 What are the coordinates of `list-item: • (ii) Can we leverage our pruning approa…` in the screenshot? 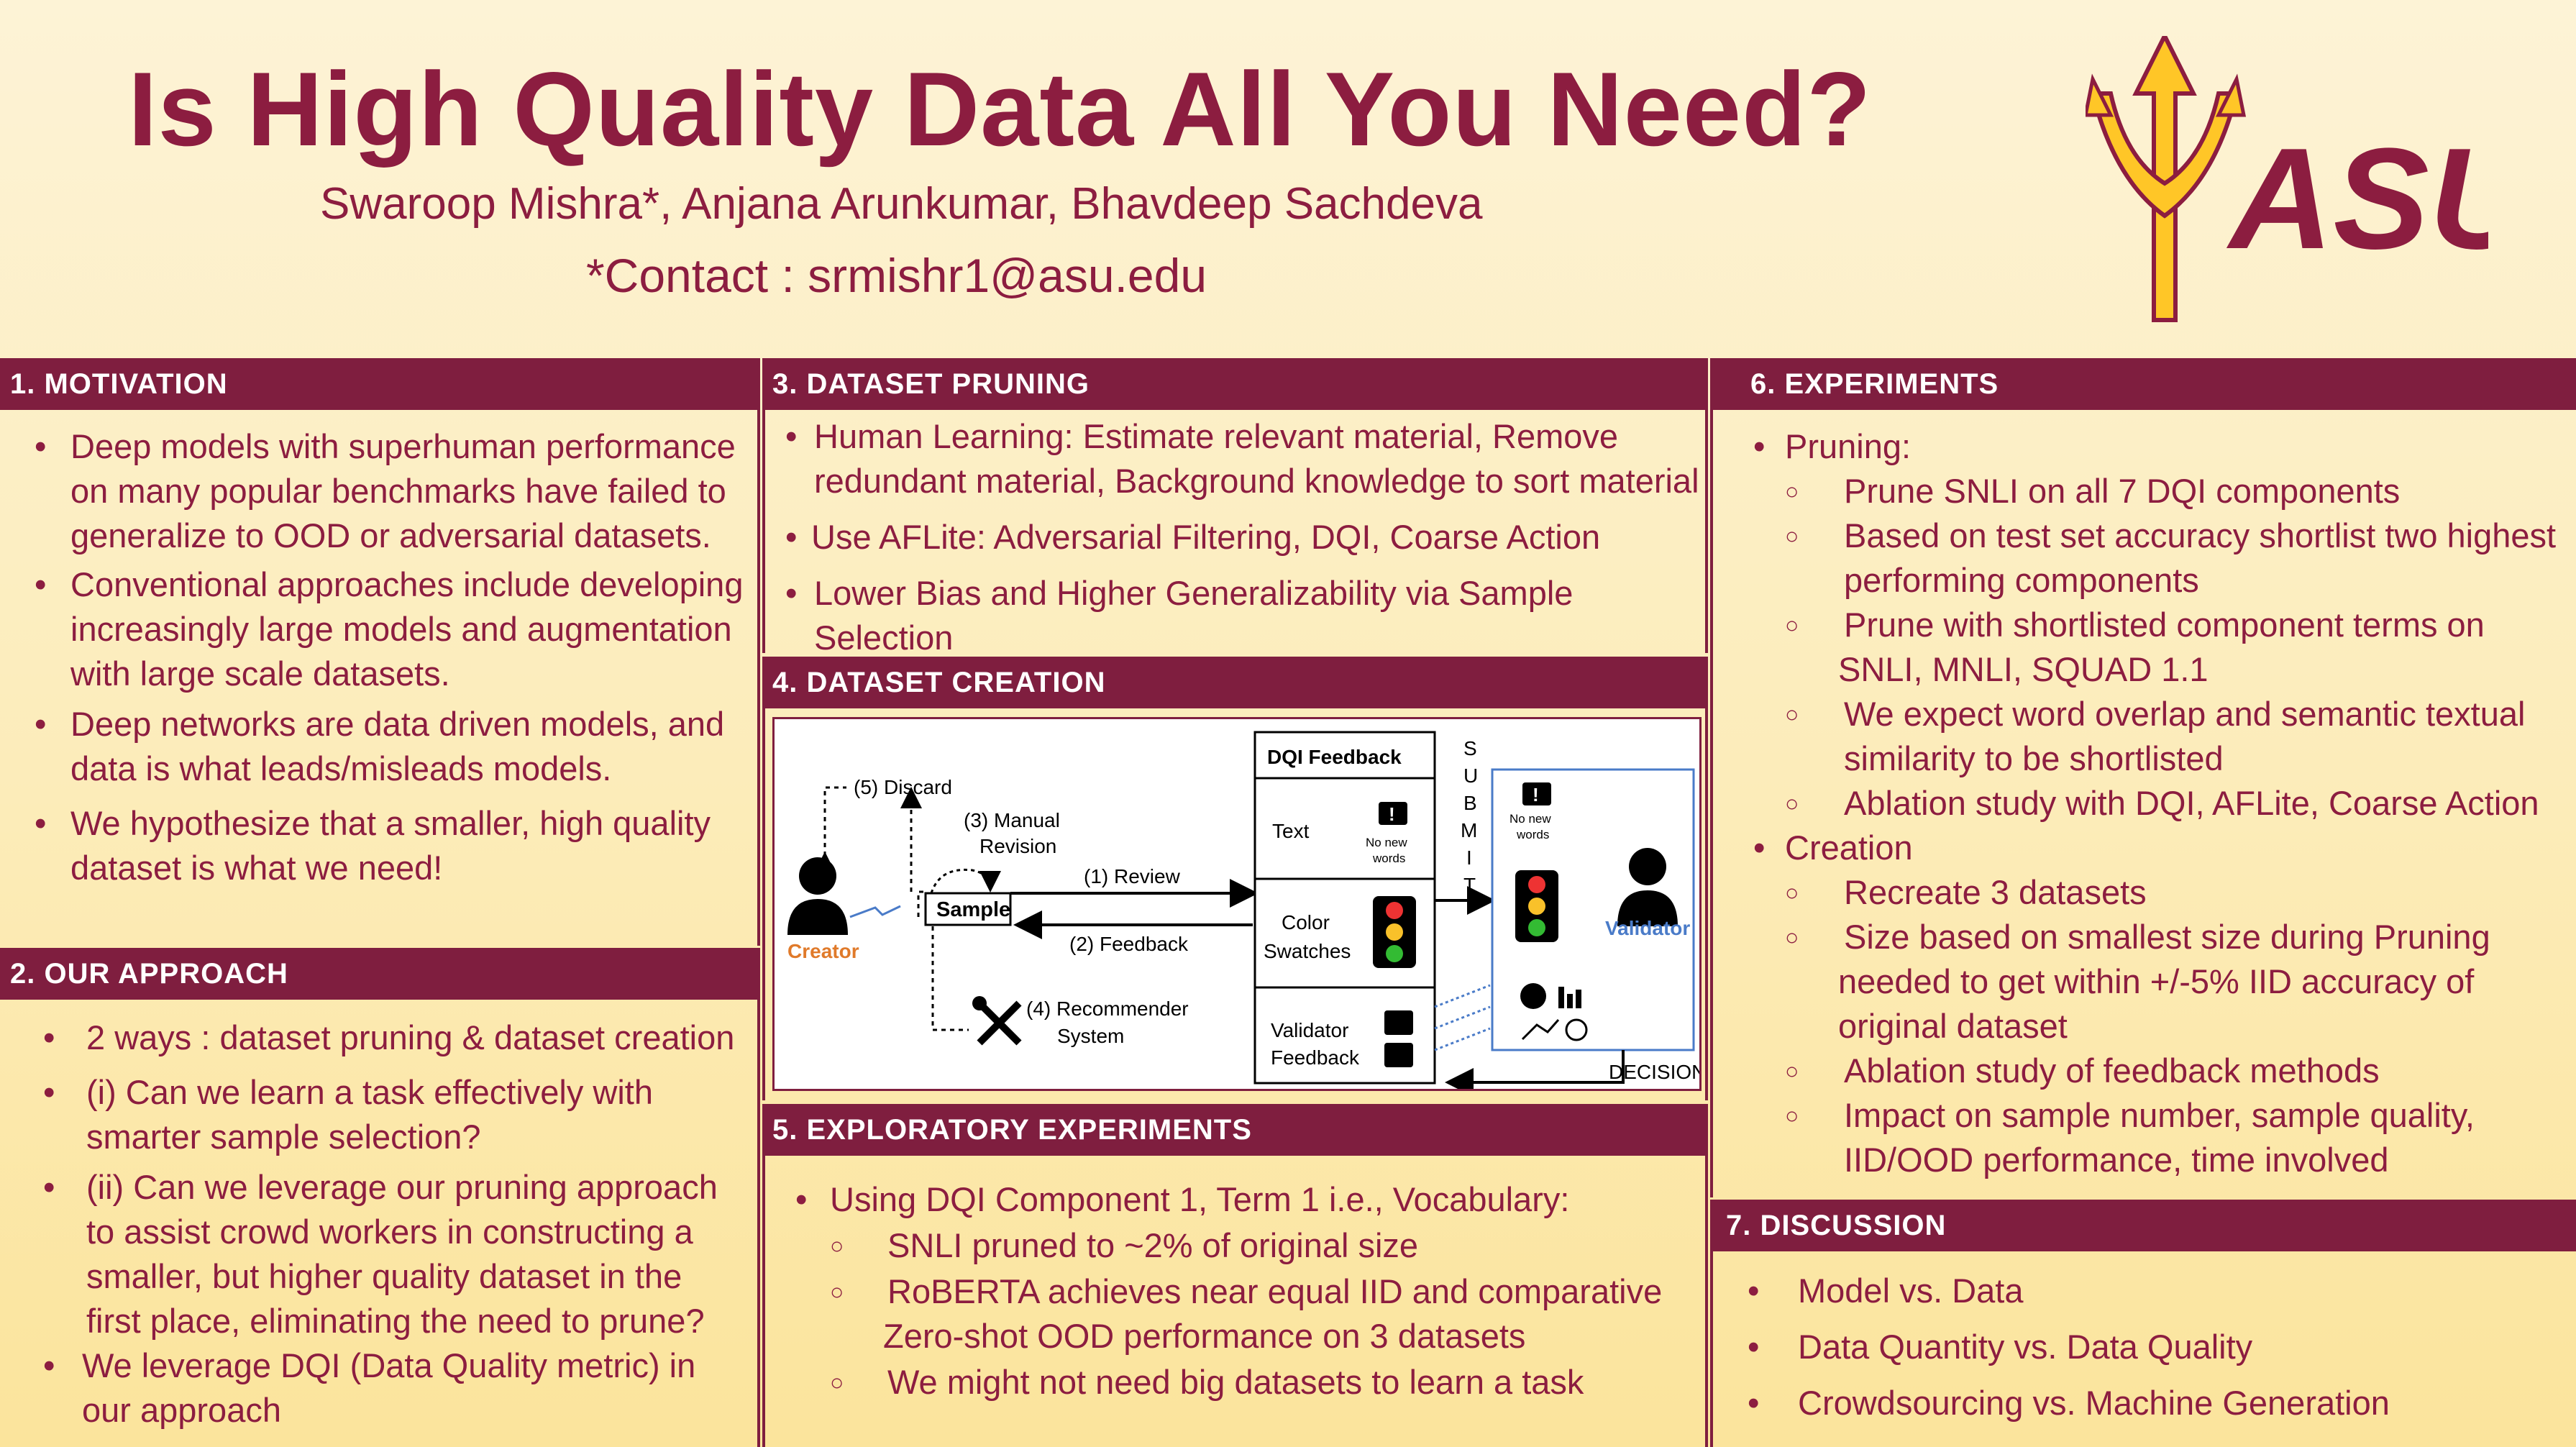 It's located at (380, 1254).